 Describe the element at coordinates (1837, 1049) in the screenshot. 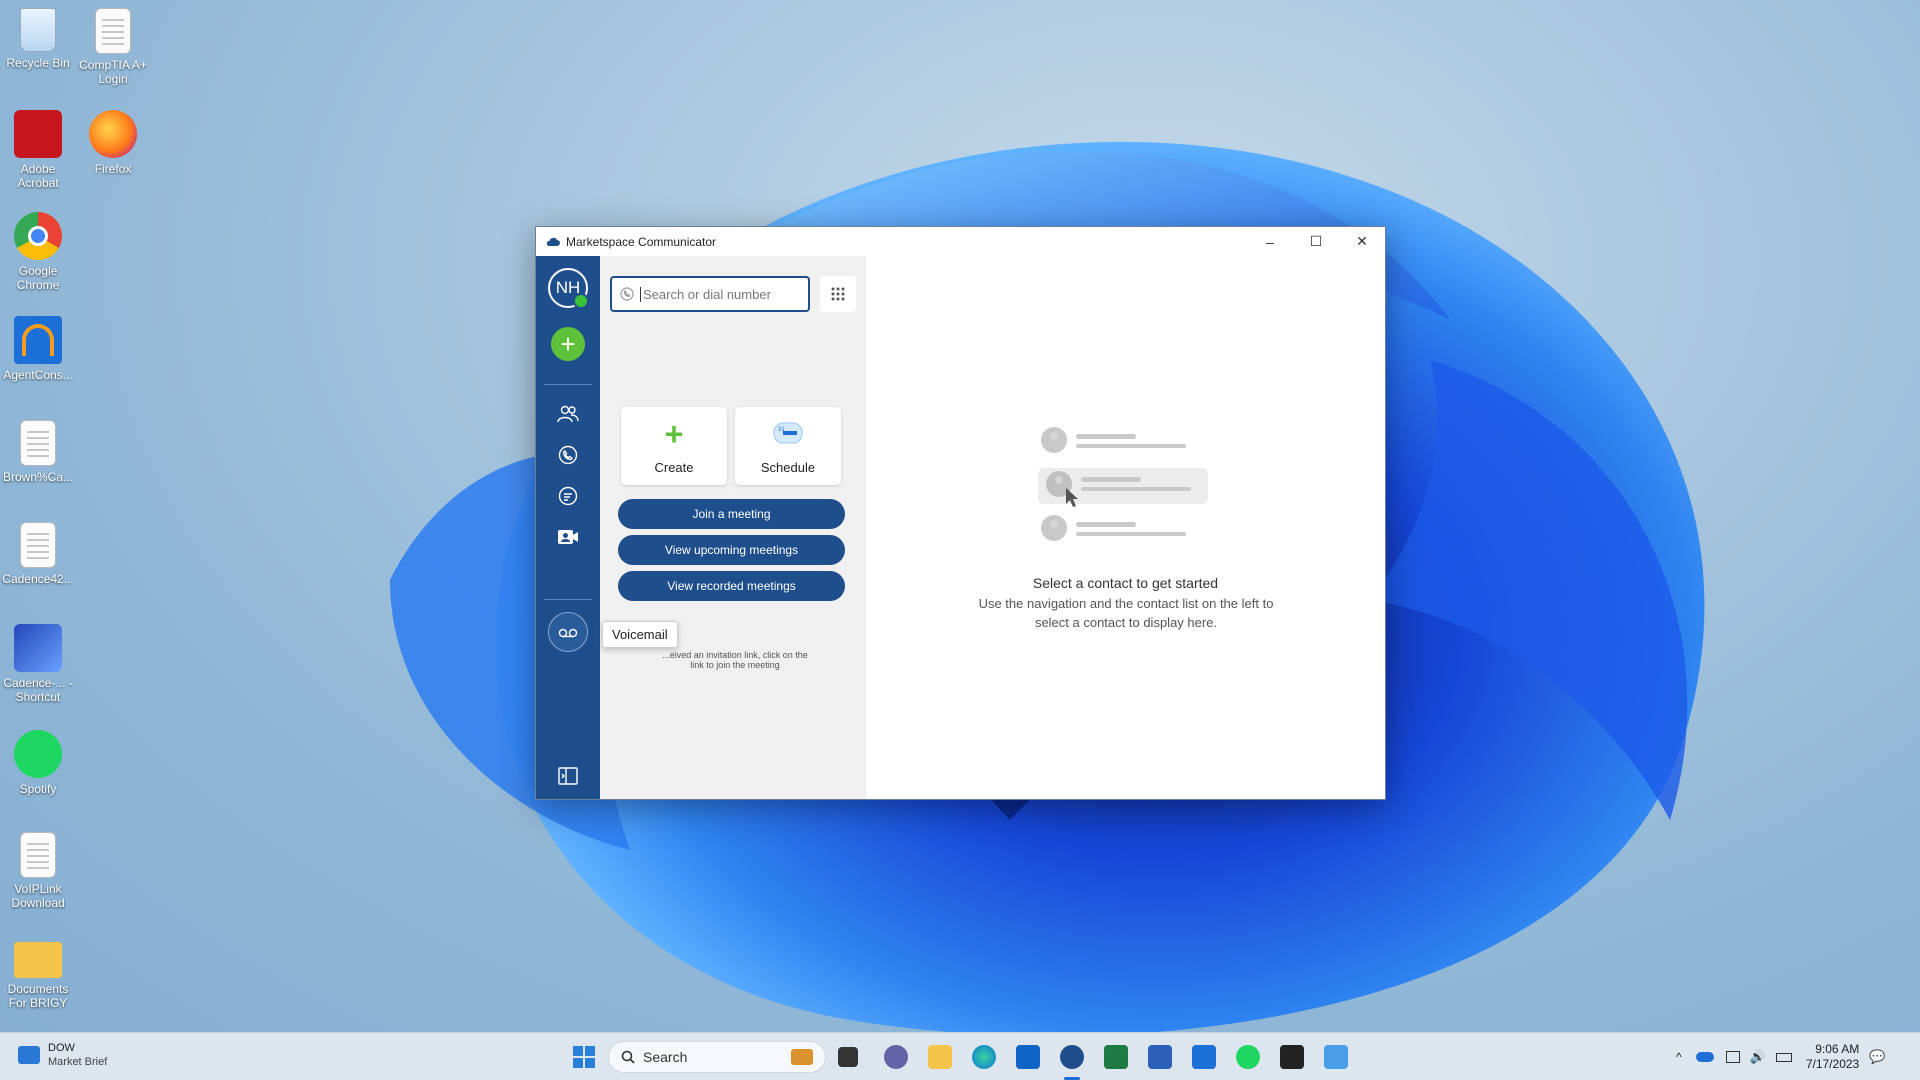

I see `clock-time: 9:06 AM` at that location.